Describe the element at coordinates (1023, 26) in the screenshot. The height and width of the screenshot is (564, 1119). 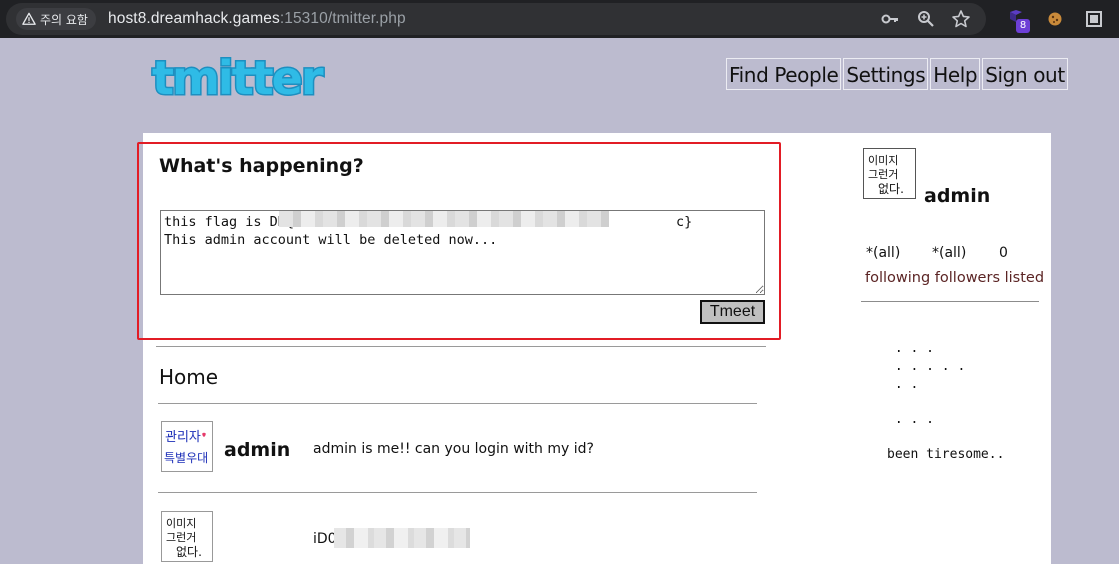
I see `extension-badge: 8` at that location.